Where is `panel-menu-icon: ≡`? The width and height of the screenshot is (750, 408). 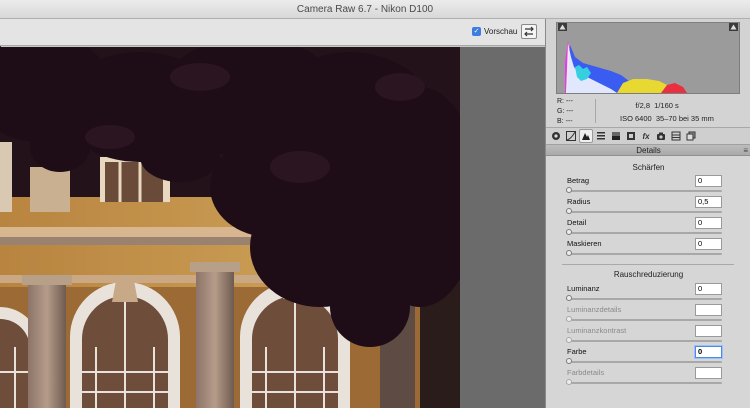 panel-menu-icon: ≡ is located at coordinates (745, 150).